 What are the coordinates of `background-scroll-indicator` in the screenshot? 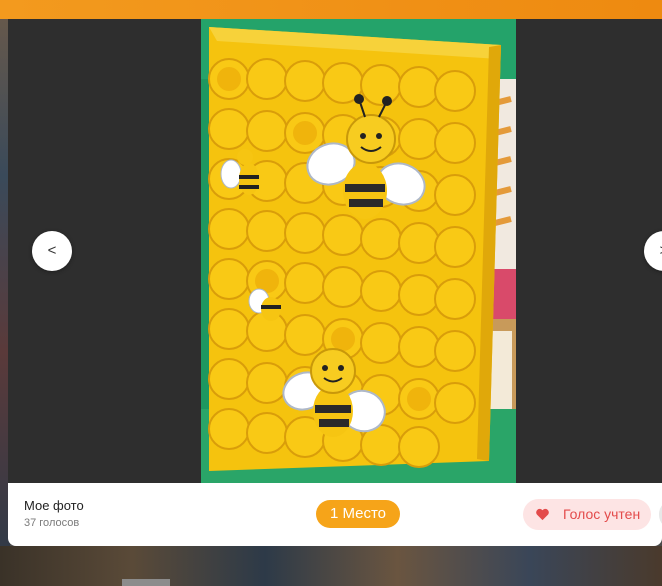 It's located at (146, 582).